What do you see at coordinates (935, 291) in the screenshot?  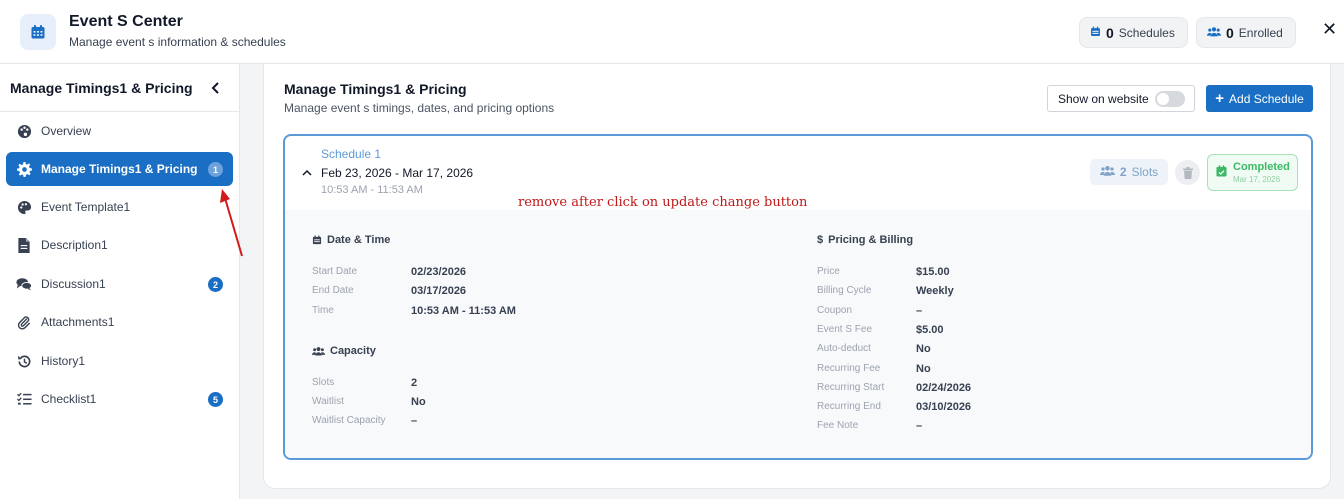 I see `pricing-row-value: Weekly` at bounding box center [935, 291].